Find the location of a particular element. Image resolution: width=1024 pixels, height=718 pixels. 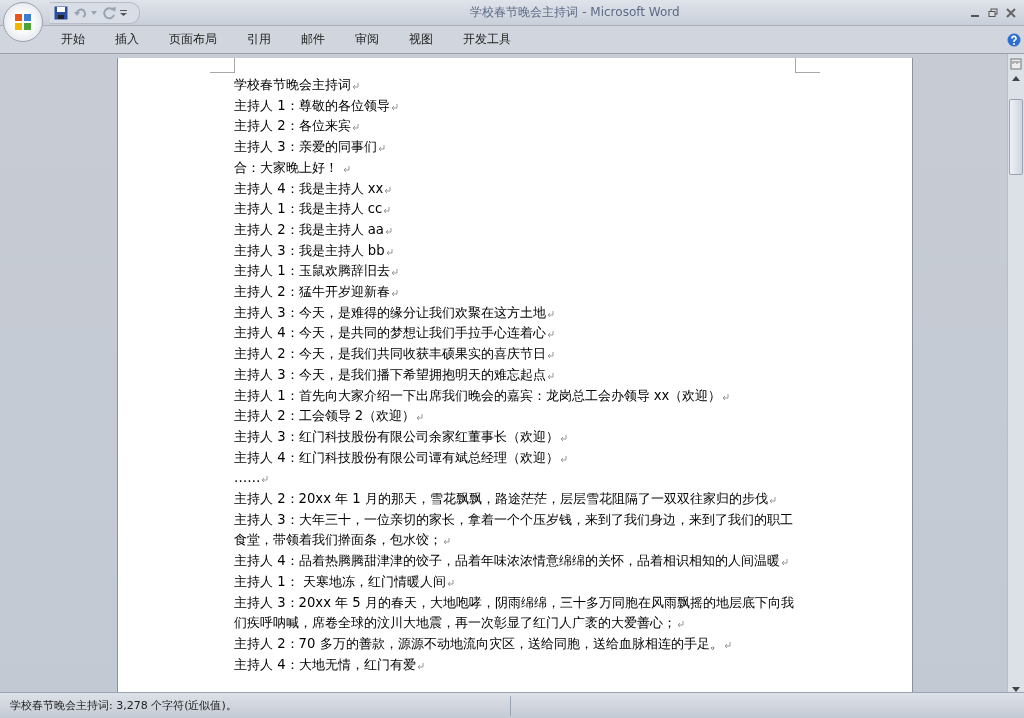

paragraph-text: 主持人 4：大地无情，红门有爱 is located at coordinates (325, 664).